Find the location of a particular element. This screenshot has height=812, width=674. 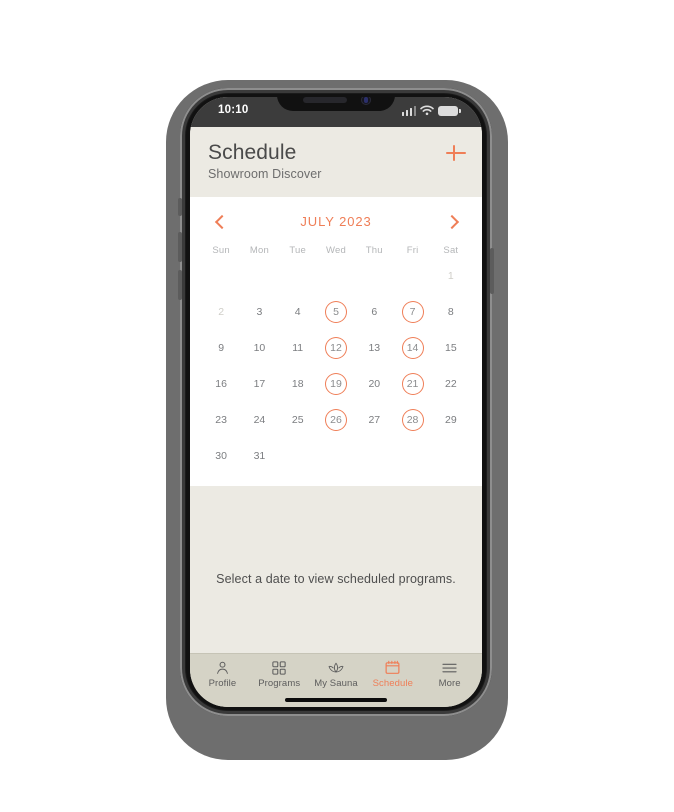

volume-down-button is located at coordinates (180, 285).